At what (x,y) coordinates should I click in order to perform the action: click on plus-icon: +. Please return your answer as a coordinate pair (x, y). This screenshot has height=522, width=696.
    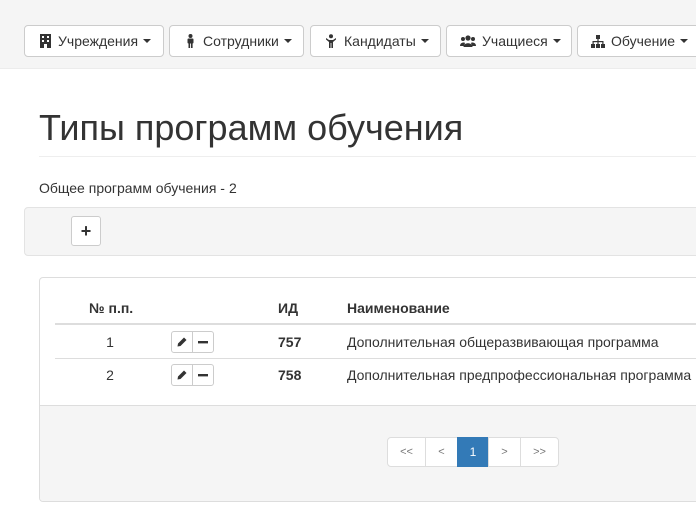
    Looking at the image, I should click on (86, 231).